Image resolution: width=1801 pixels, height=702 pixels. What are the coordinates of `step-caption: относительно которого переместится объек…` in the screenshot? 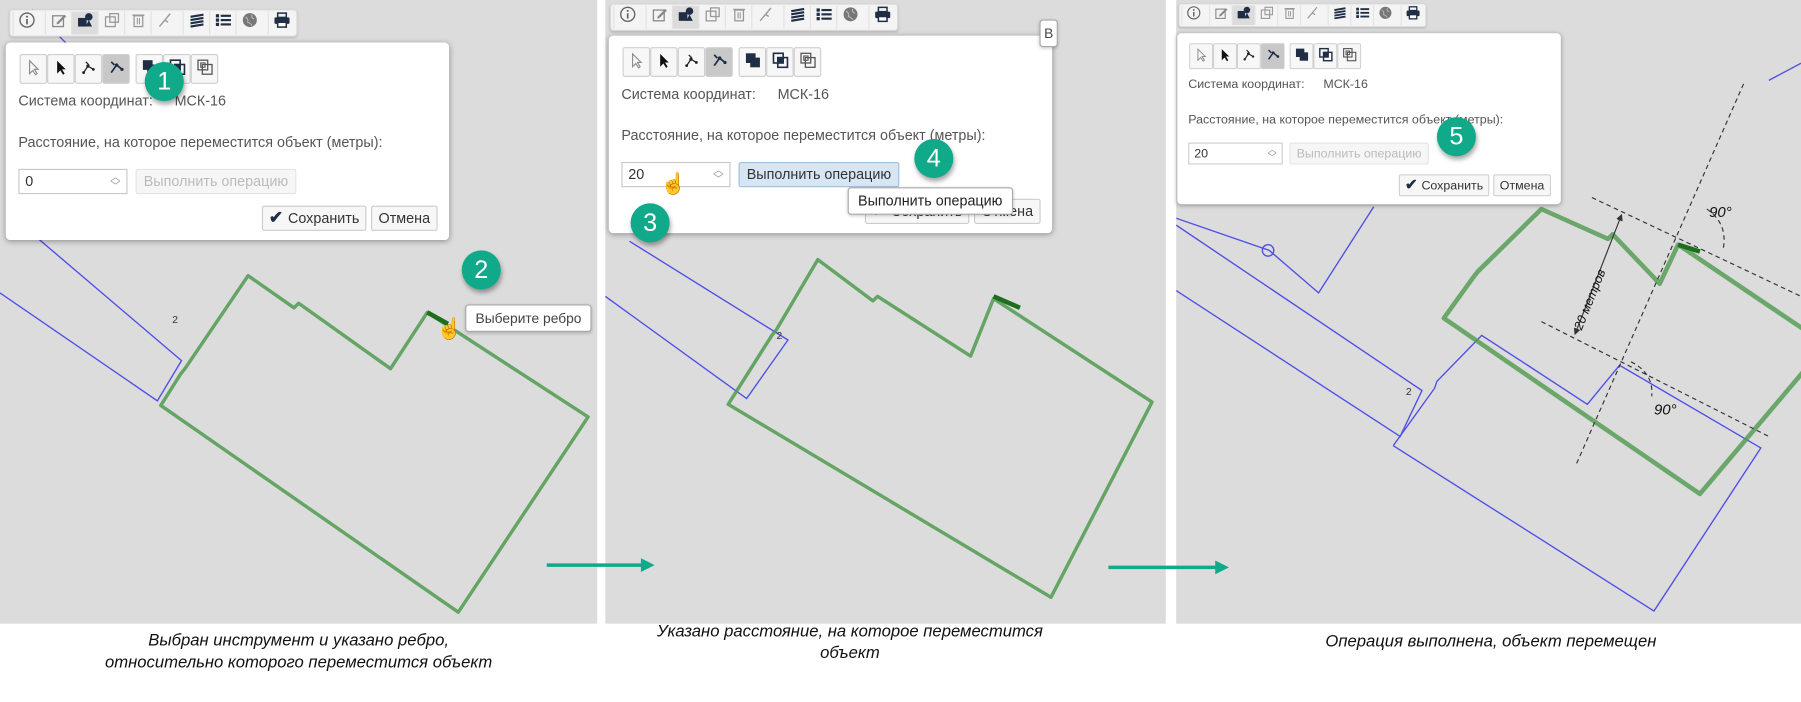 It's located at (298, 662).